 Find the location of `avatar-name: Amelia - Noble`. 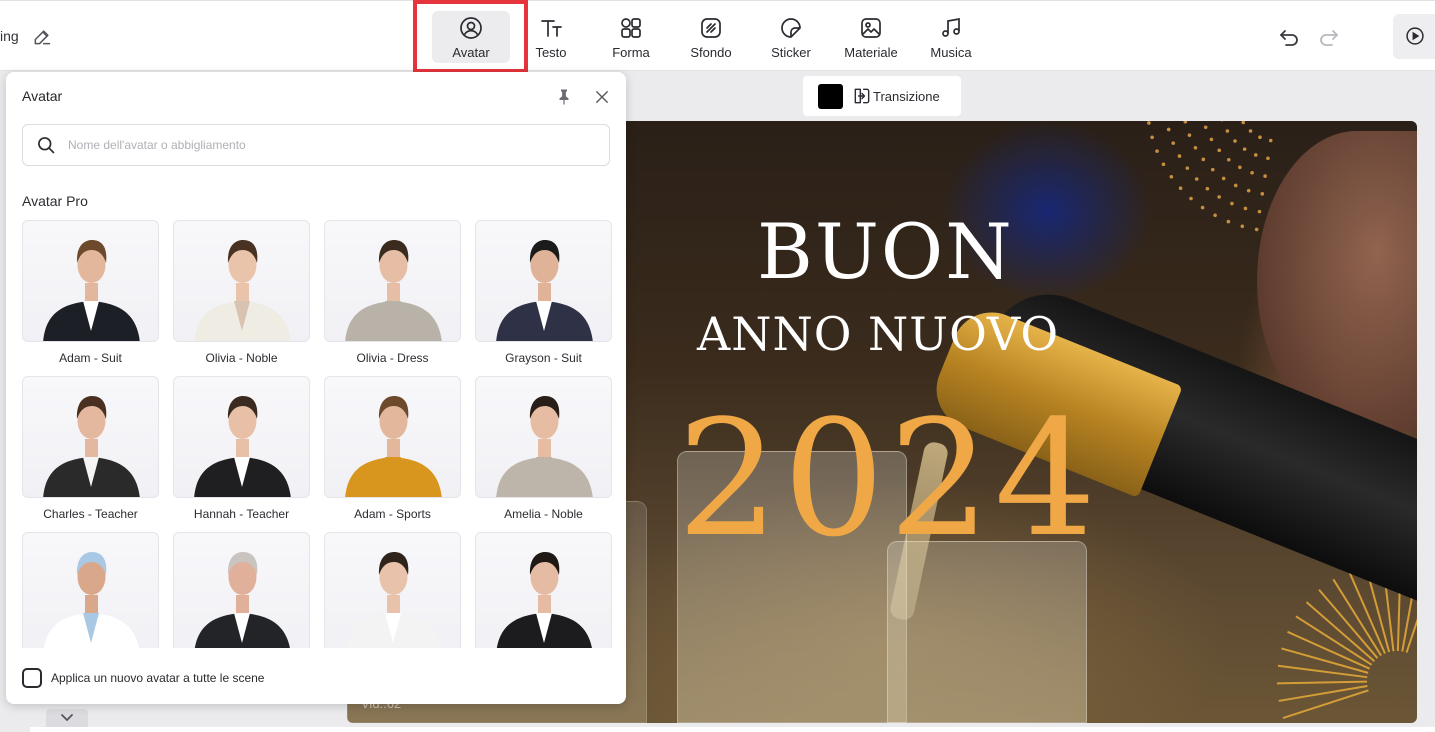

avatar-name: Amelia - Noble is located at coordinates (543, 514).